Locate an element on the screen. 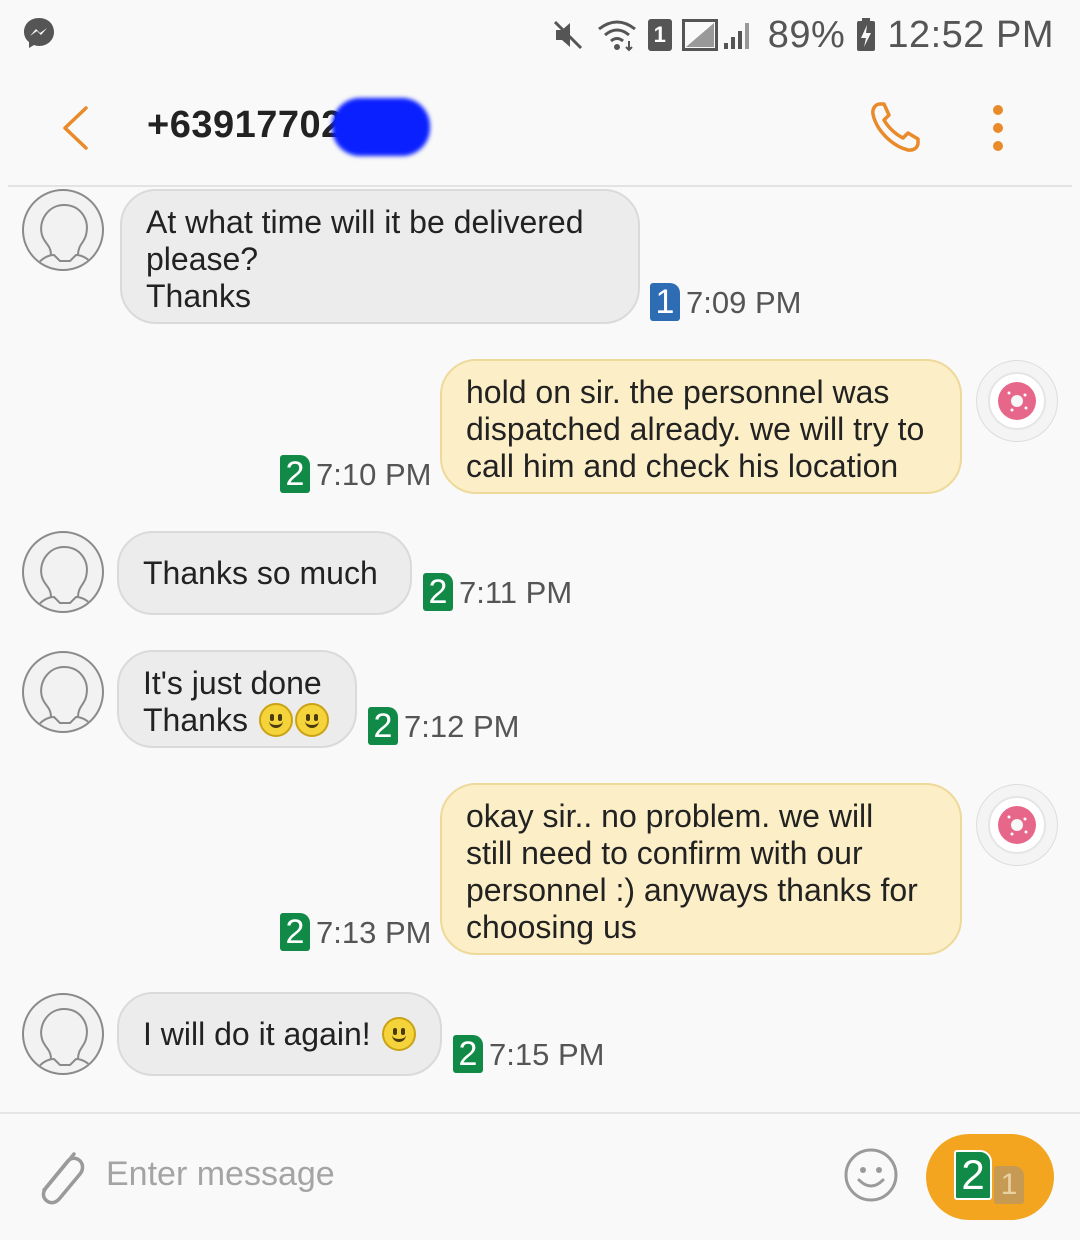  smiley-icon is located at coordinates (871, 1175).